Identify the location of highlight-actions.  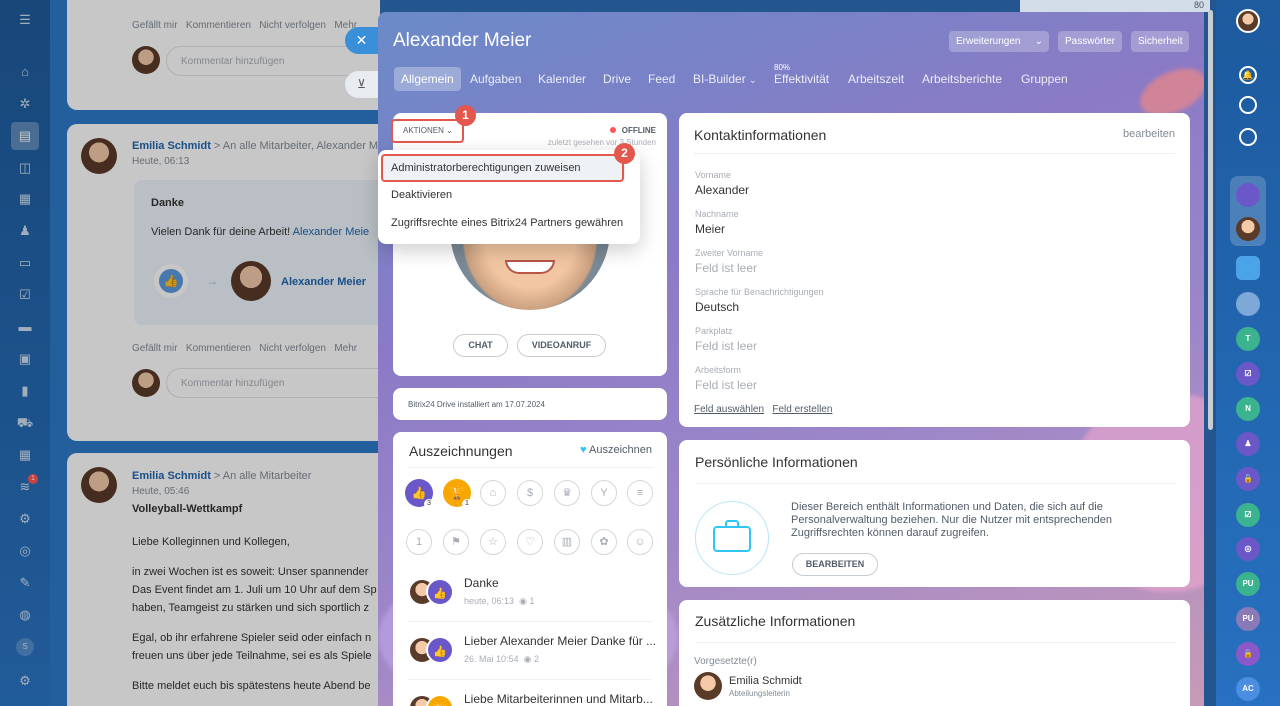
(427, 131).